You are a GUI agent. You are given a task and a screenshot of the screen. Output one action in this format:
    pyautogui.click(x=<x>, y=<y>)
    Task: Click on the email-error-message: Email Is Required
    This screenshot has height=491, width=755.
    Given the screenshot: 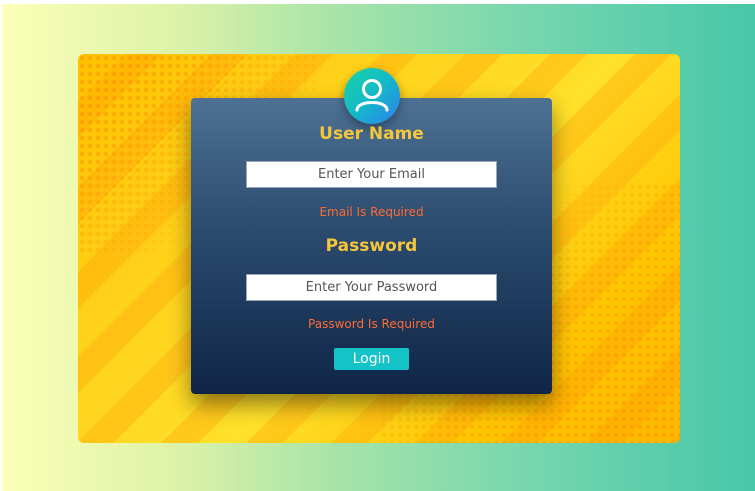 What is the action you would take?
    pyautogui.click(x=371, y=212)
    